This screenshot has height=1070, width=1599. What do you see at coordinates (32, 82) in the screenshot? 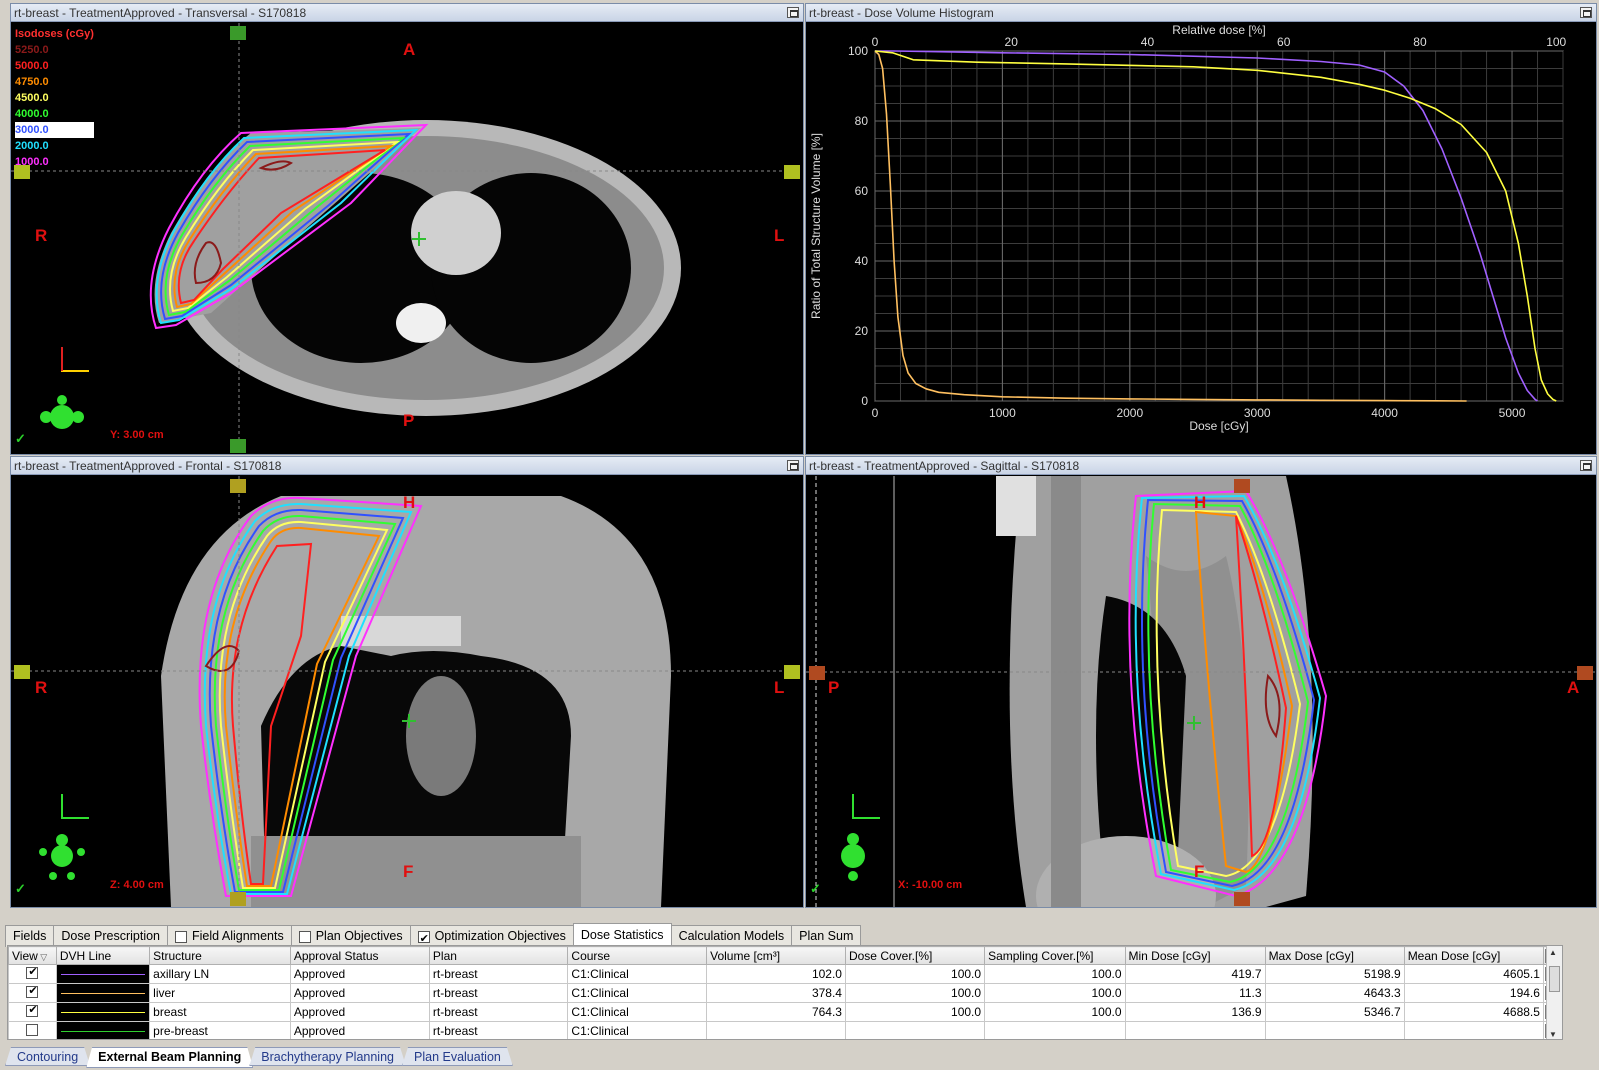
I see `isodose-level: 4750.0` at bounding box center [32, 82].